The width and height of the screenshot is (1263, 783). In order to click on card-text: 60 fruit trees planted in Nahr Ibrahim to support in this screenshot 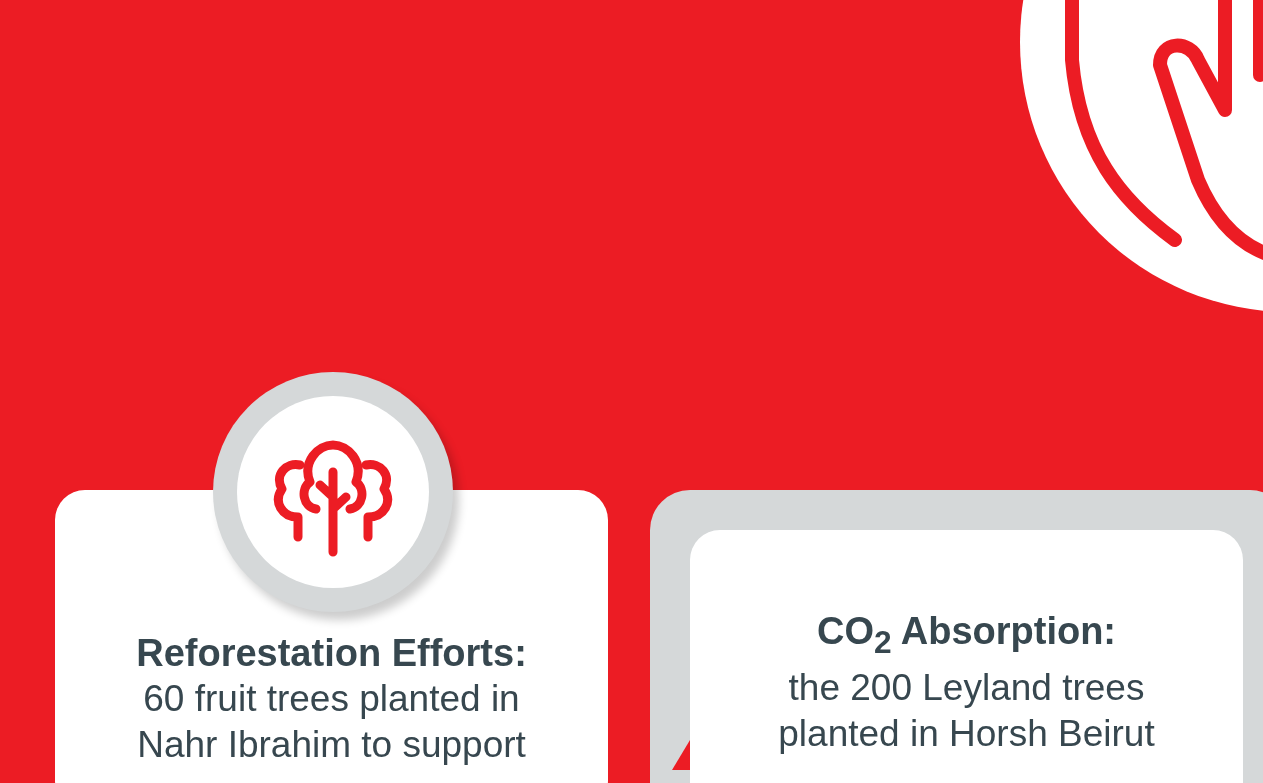, I will do `click(331, 722)`.